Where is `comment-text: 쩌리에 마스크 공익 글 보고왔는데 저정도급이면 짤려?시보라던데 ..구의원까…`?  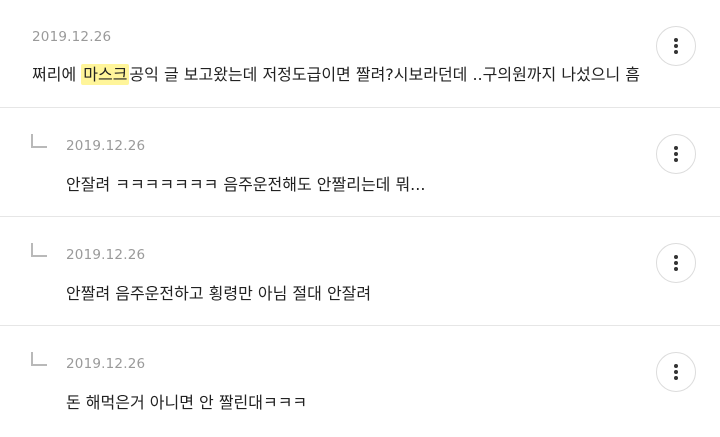 comment-text: 쩌리에 마스크 공익 글 보고왔는데 저정도급이면 짤려?시보라던데 ..구의원까… is located at coordinates (336, 73).